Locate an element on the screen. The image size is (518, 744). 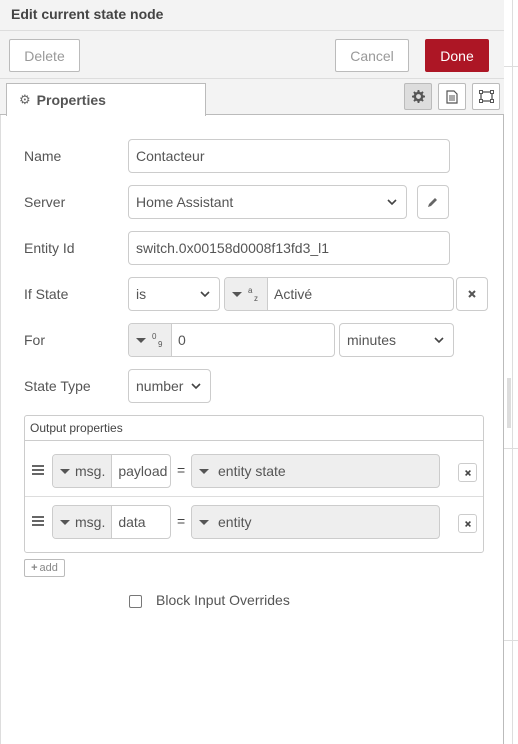
block-input-overrides-checkbox is located at coordinates (135, 601).